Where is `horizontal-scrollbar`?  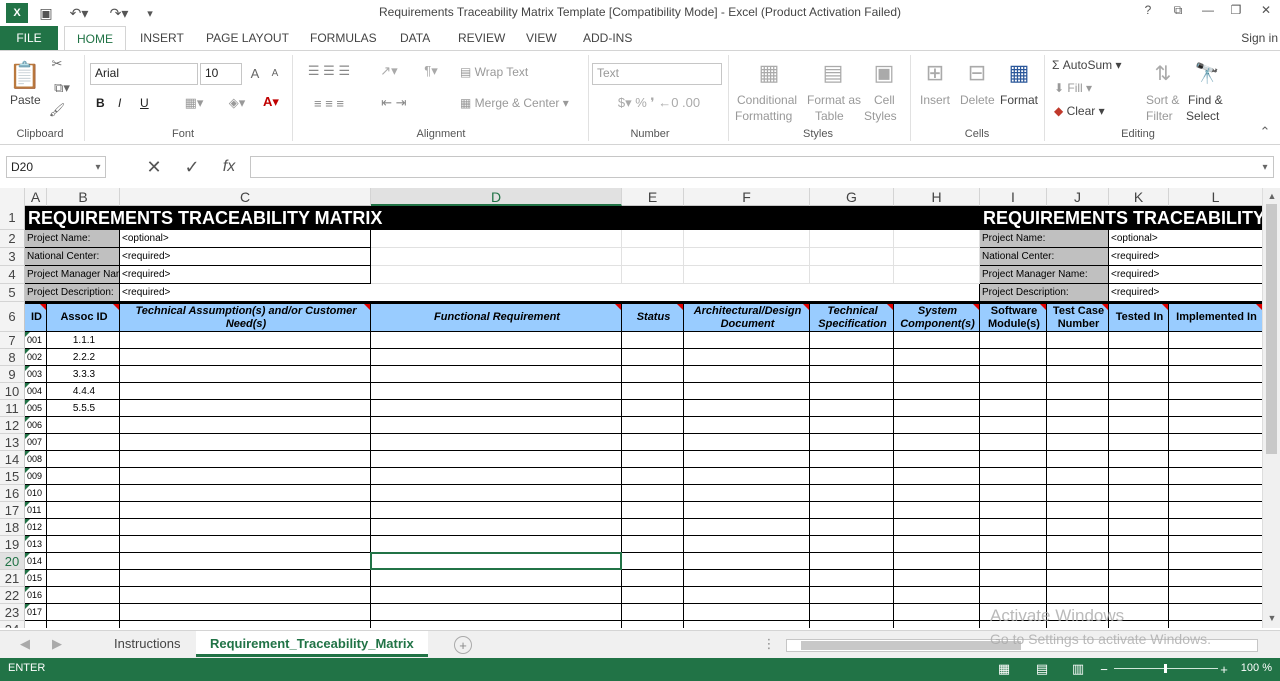
horizontal-scrollbar is located at coordinates (1022, 645).